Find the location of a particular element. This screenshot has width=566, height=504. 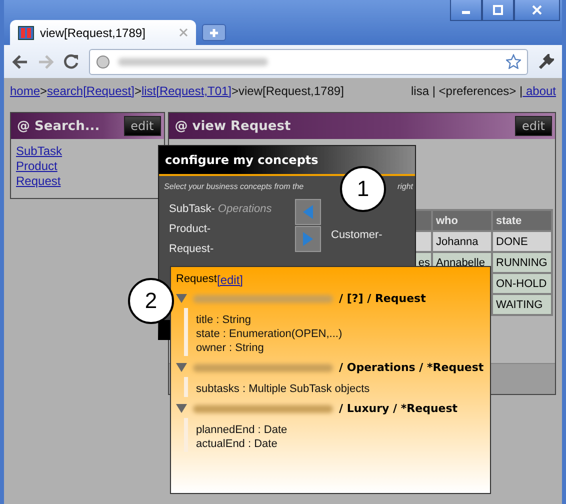

concept-item: SubTask- Operations is located at coordinates (227, 209).